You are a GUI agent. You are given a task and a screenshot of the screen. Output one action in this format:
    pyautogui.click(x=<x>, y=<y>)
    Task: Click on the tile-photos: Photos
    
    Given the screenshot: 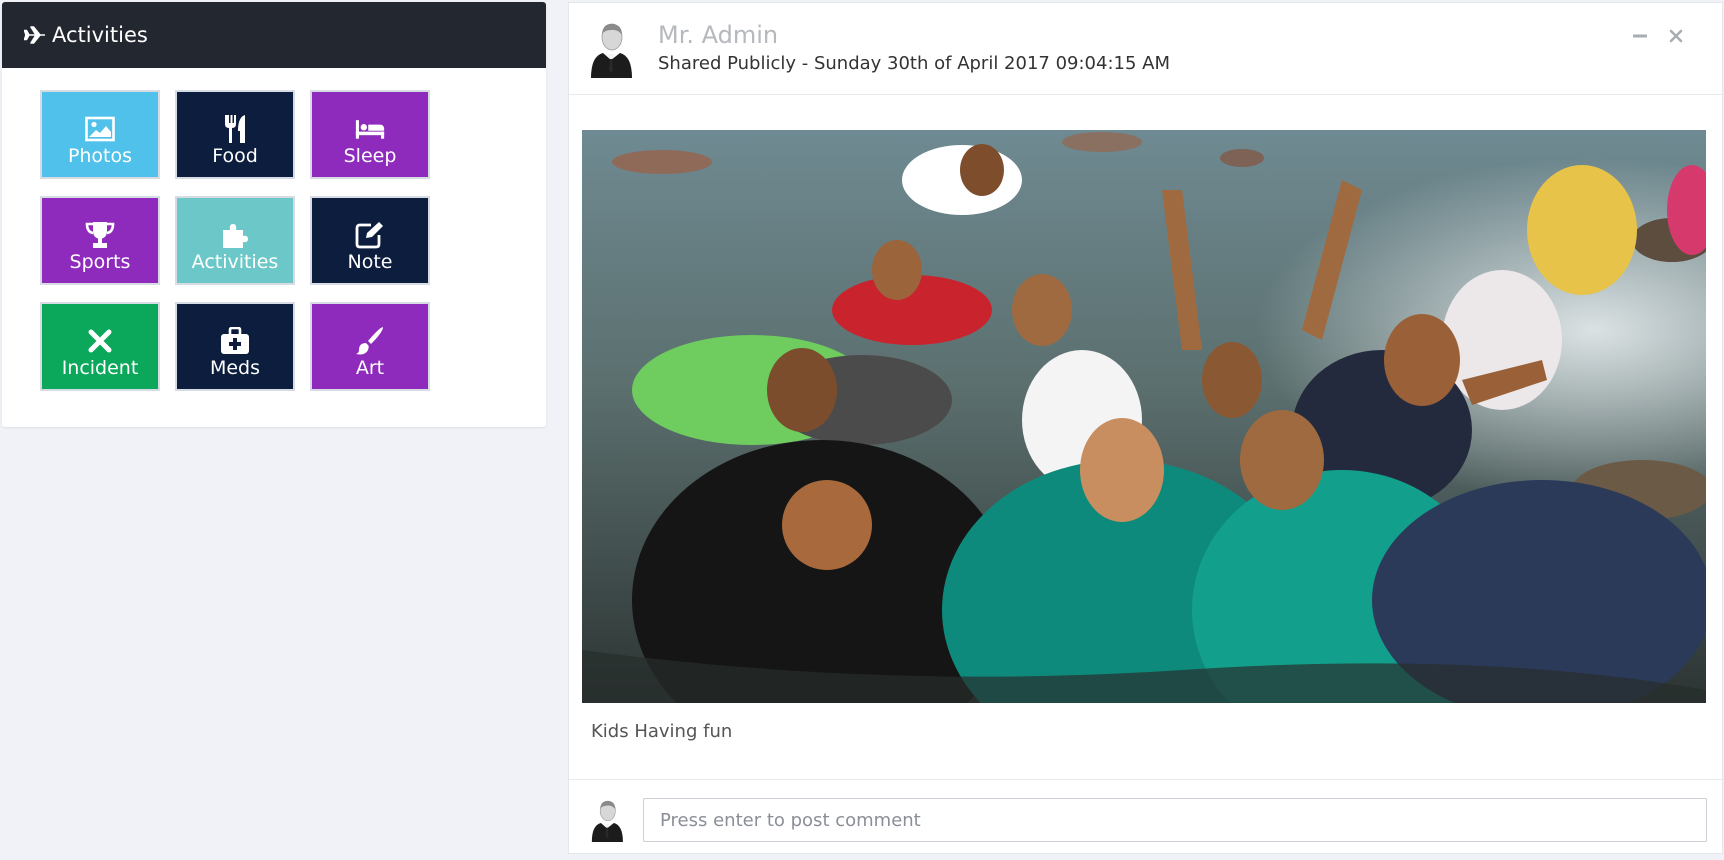 What is the action you would take?
    pyautogui.click(x=100, y=134)
    